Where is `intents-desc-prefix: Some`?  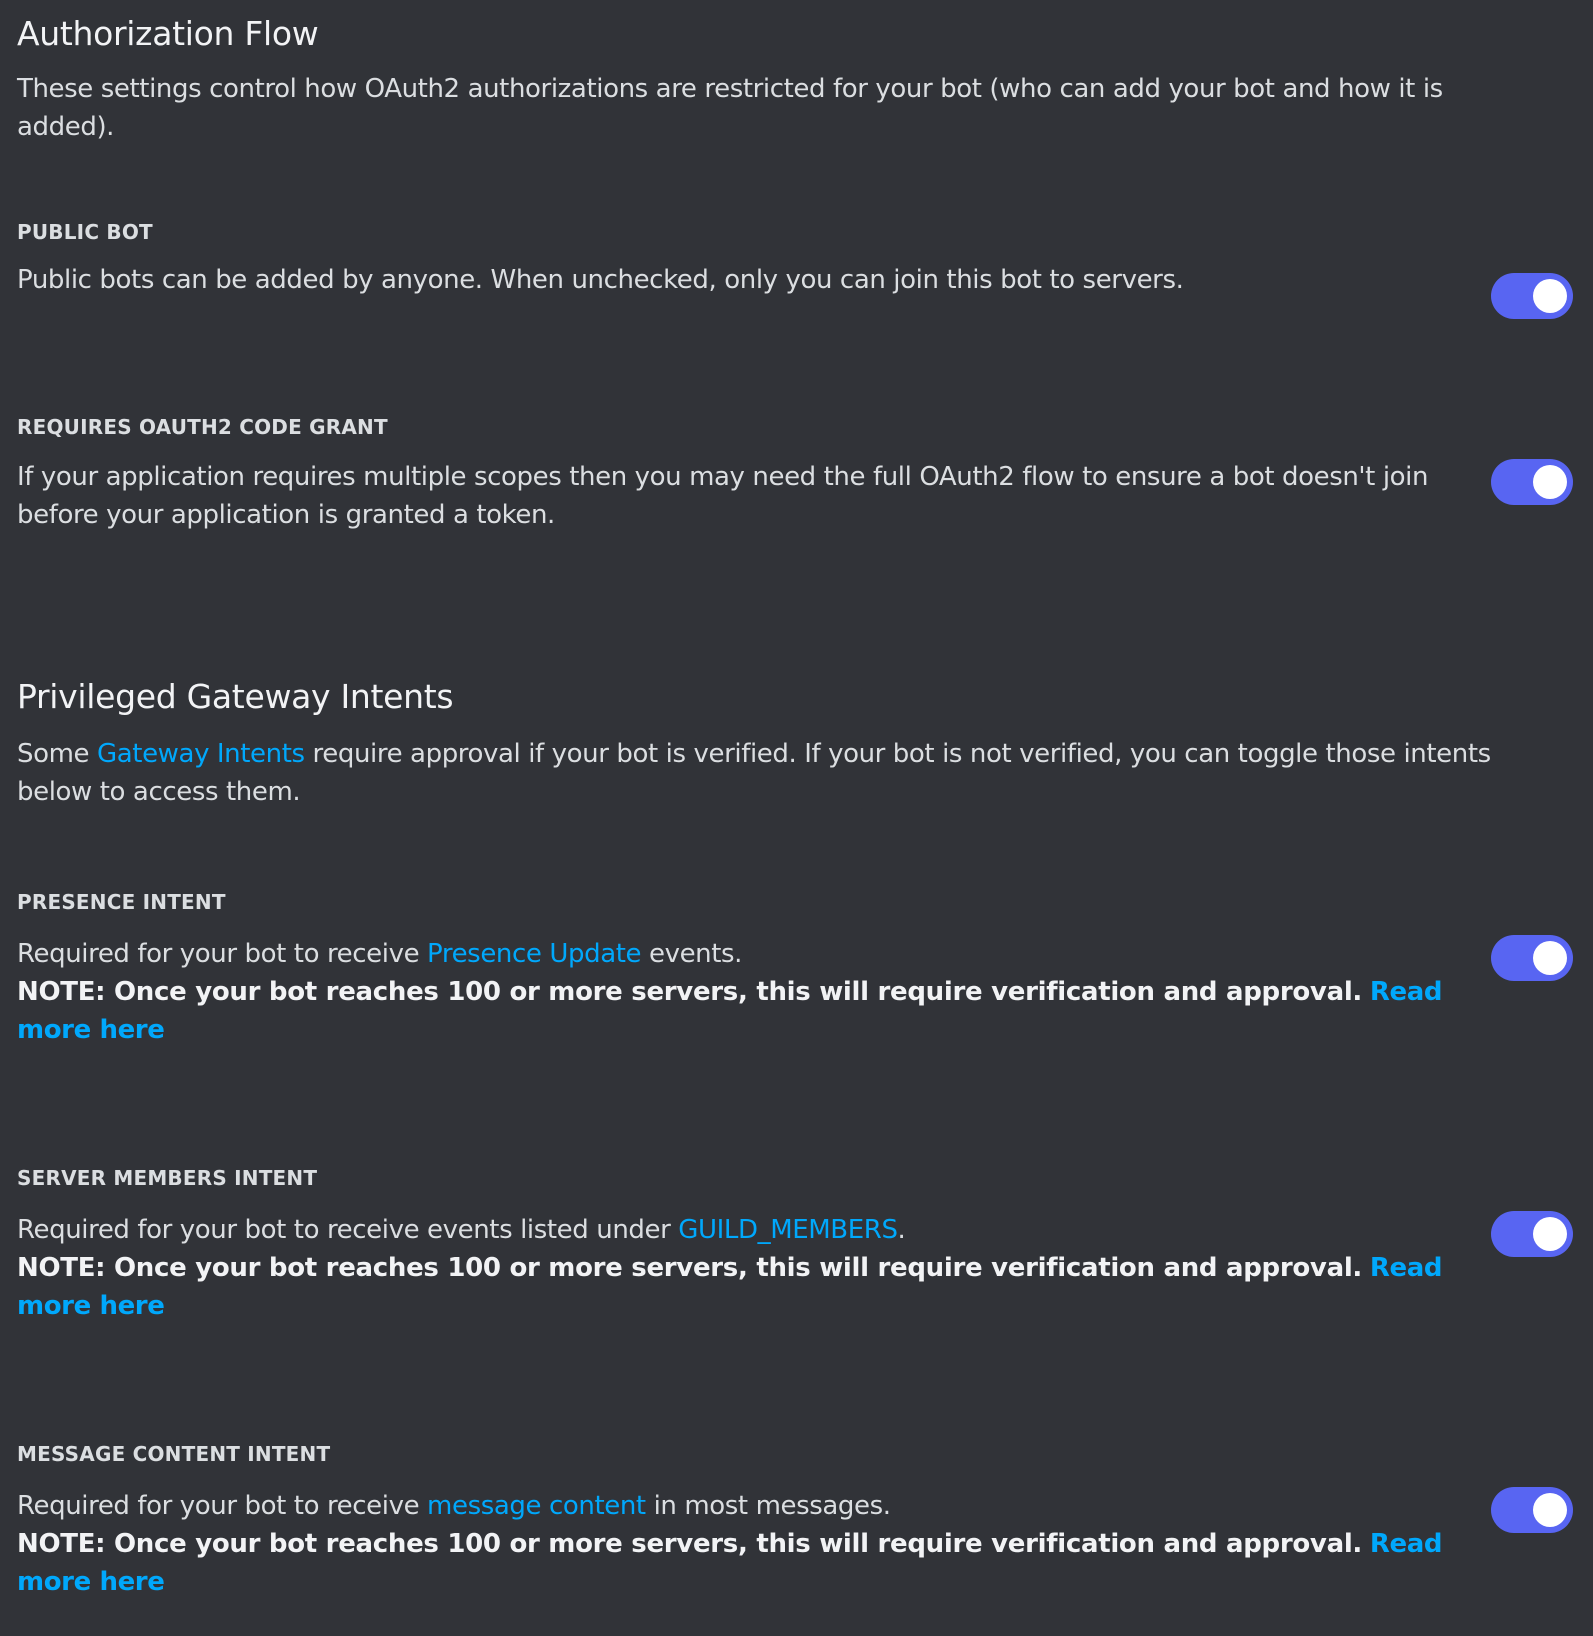 intents-desc-prefix: Some is located at coordinates (57, 754).